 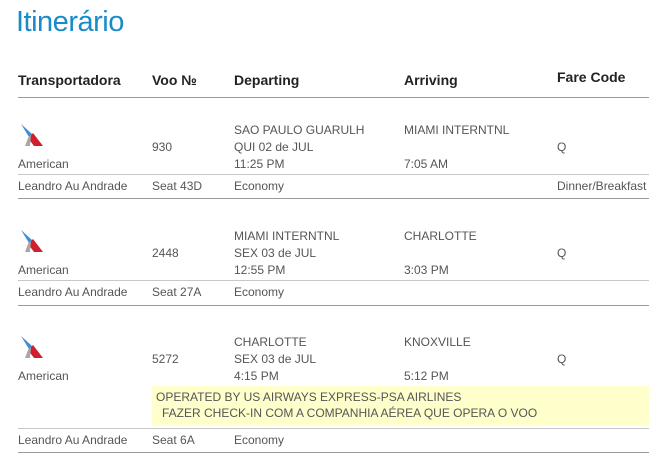 I want to click on column-header-arriving: Arriving, so click(x=431, y=80).